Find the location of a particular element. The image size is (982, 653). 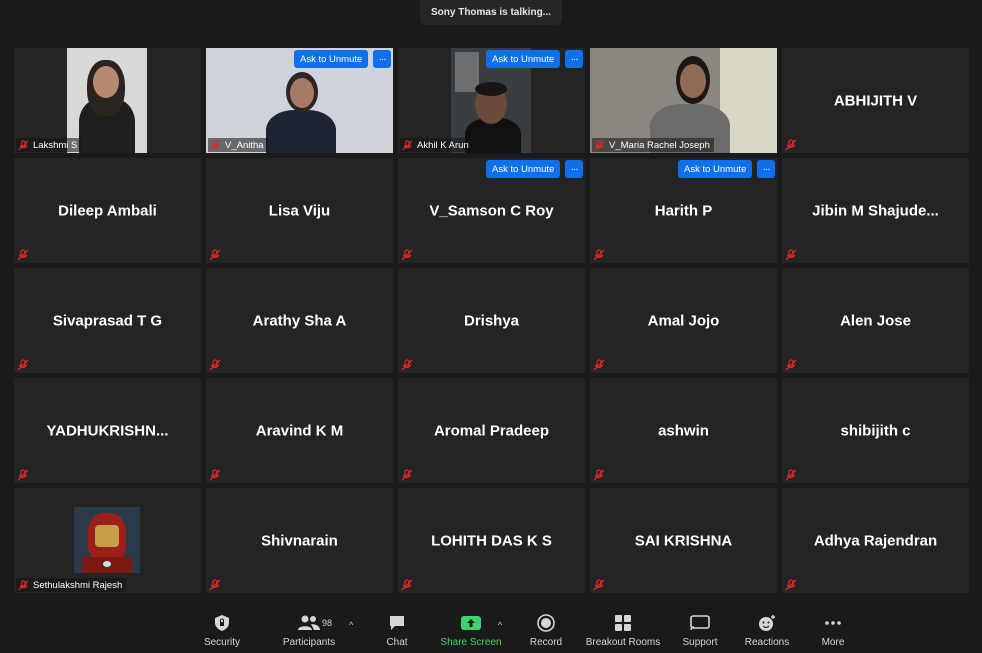

more-icon is located at coordinates (833, 623).